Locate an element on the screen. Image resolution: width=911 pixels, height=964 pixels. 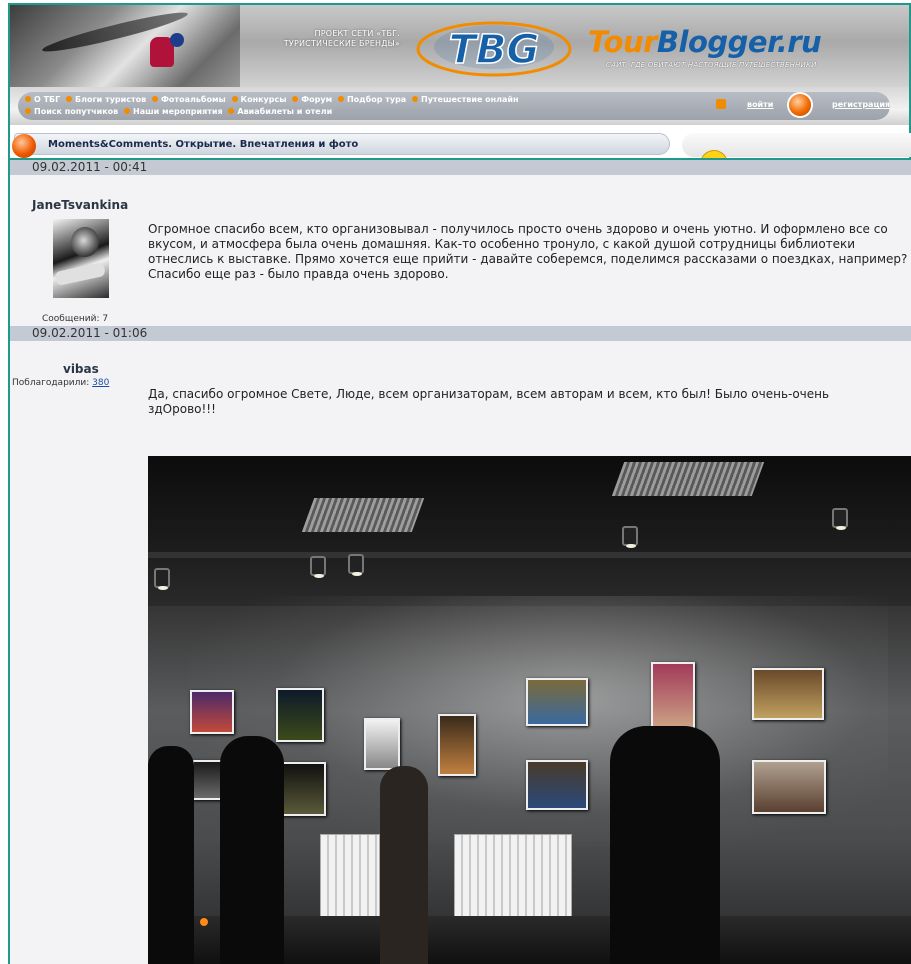
nav-item-about: О ТБГ is located at coordinates (42, 100).